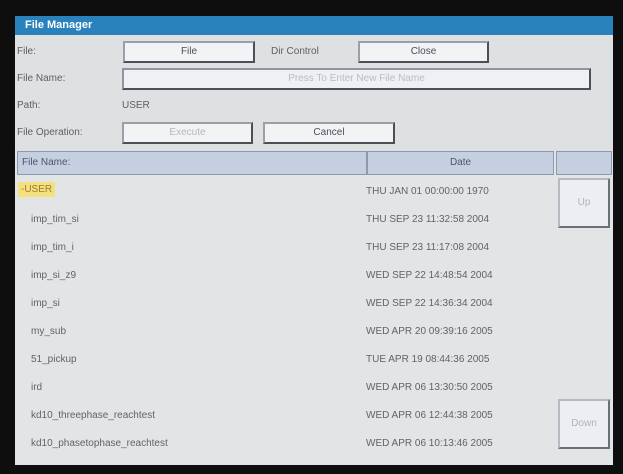  I want to click on file-row: my_sub WED APR 20 09:39:16 2005, so click(285, 332).